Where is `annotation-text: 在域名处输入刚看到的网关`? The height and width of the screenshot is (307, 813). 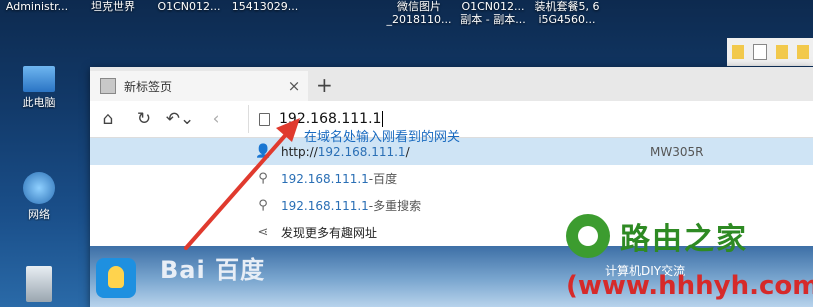
annotation-text: 在域名处输入刚看到的网关 is located at coordinates (382, 137).